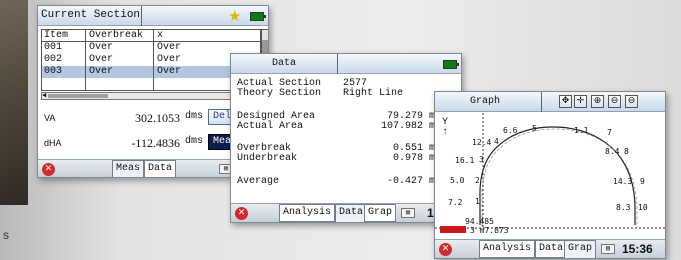 The image size is (681, 260). I want to click on dha-unit: dms, so click(194, 141).